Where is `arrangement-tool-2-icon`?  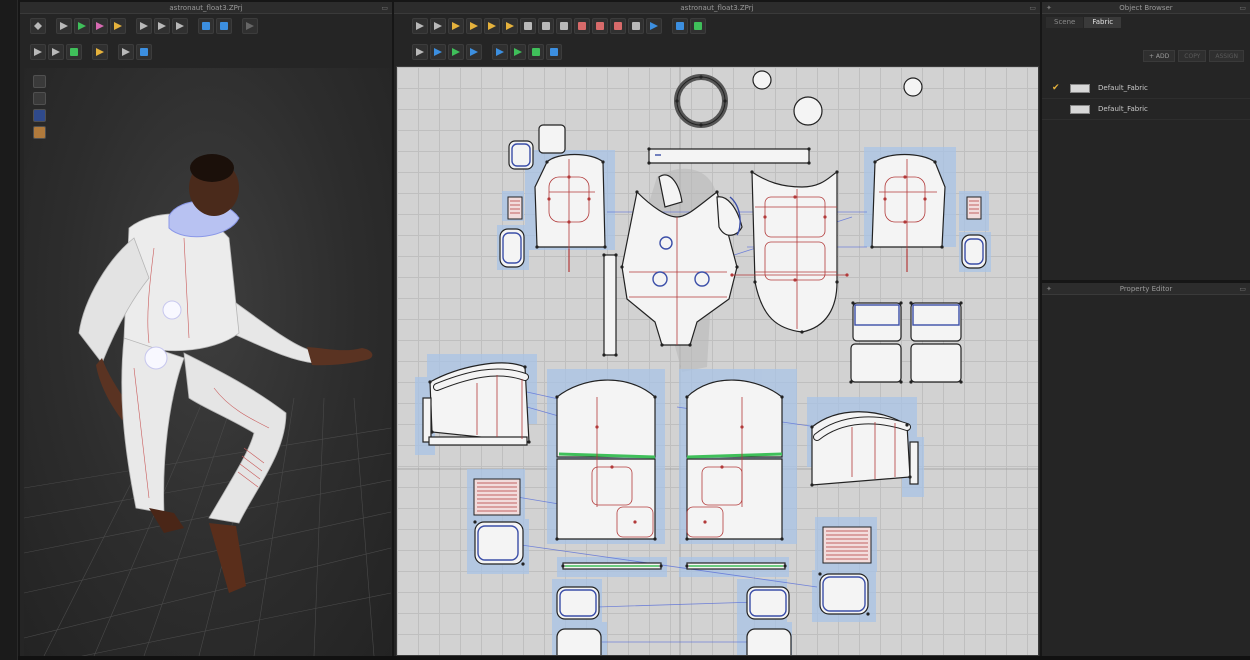 arrangement-tool-2-icon is located at coordinates (224, 26).